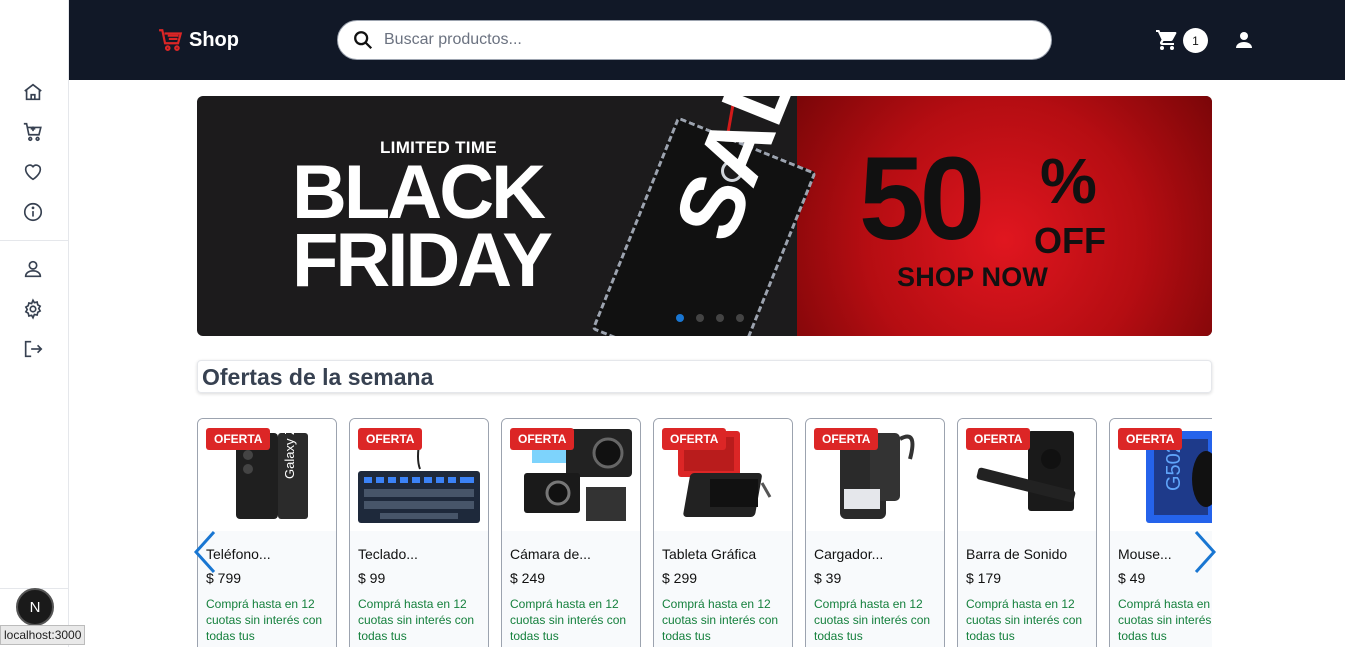 This screenshot has width=1345, height=647. Describe the element at coordinates (33, 172) in the screenshot. I see `heart-icon` at that location.